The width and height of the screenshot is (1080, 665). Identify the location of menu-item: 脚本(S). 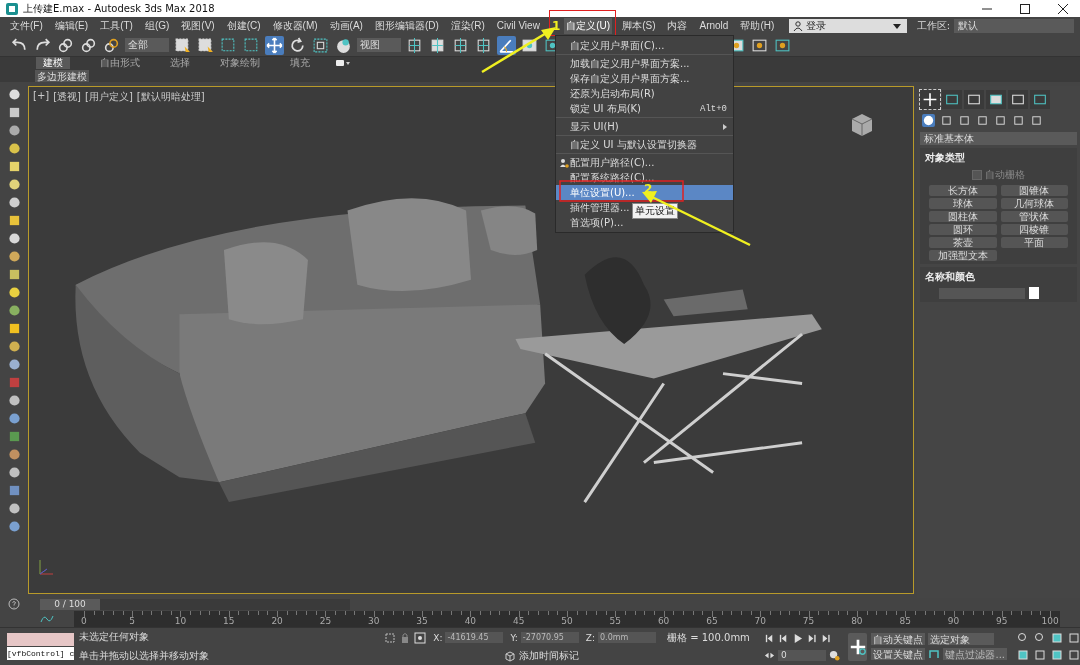
(639, 25).